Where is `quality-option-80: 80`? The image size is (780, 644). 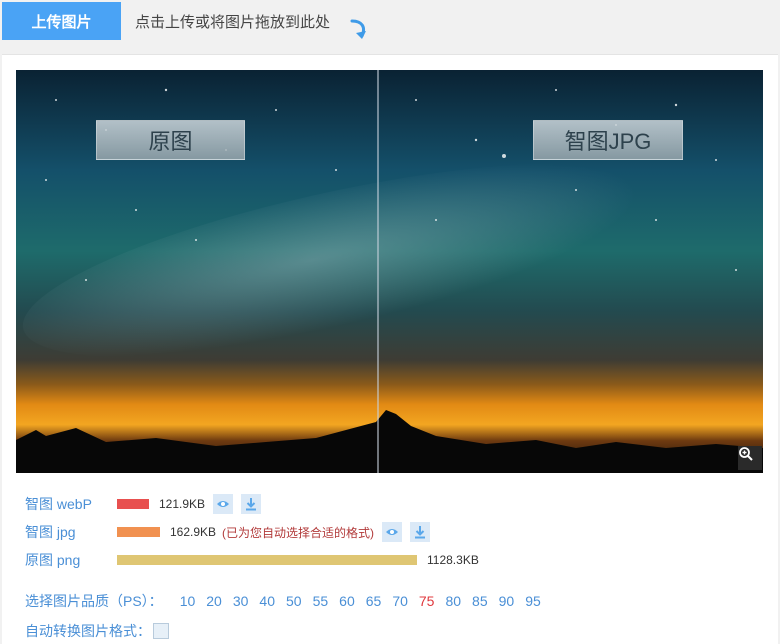
quality-option-80: 80 is located at coordinates (453, 601).